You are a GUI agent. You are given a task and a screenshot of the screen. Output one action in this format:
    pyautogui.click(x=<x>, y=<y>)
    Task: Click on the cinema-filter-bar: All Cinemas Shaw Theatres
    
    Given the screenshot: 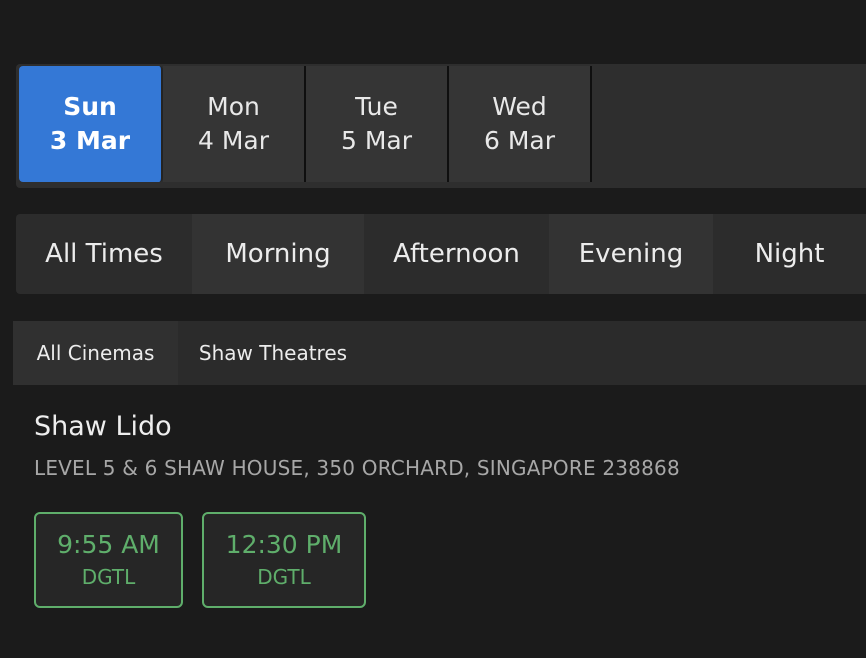 What is the action you would take?
    pyautogui.click(x=439, y=353)
    